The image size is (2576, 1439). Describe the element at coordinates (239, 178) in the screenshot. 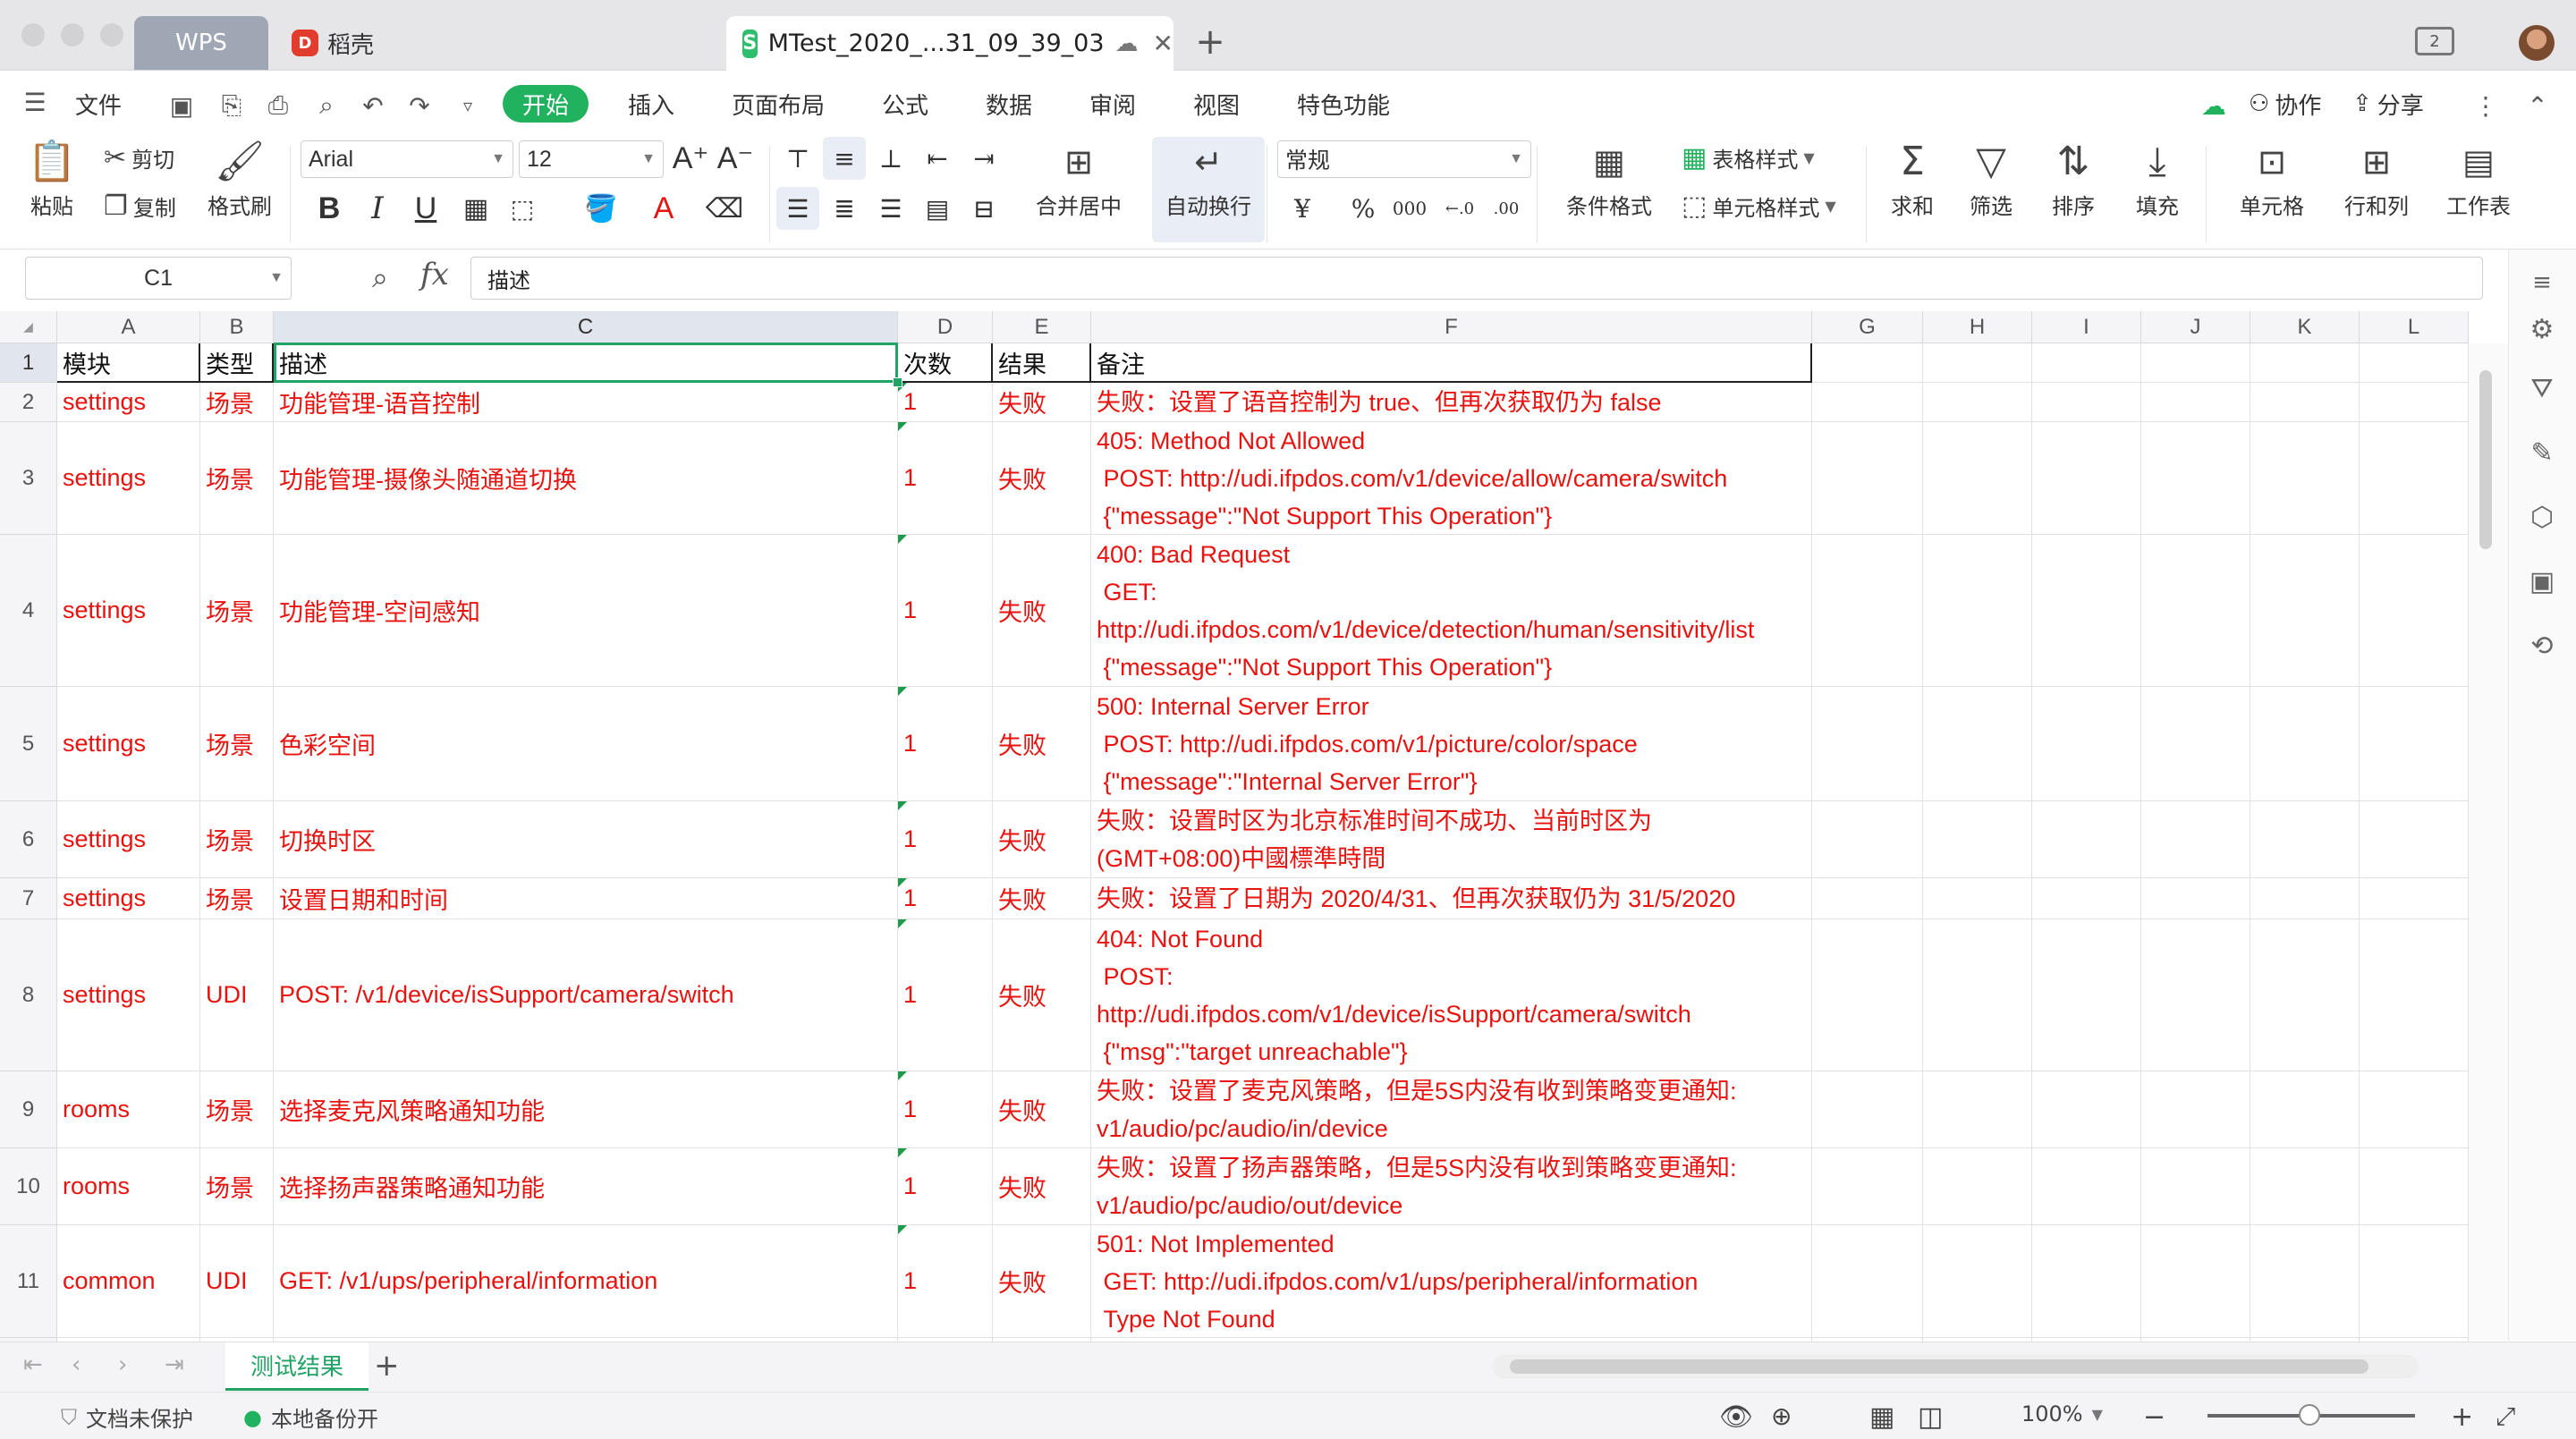

I see `format-painter-button: 🖌 格式刷` at that location.